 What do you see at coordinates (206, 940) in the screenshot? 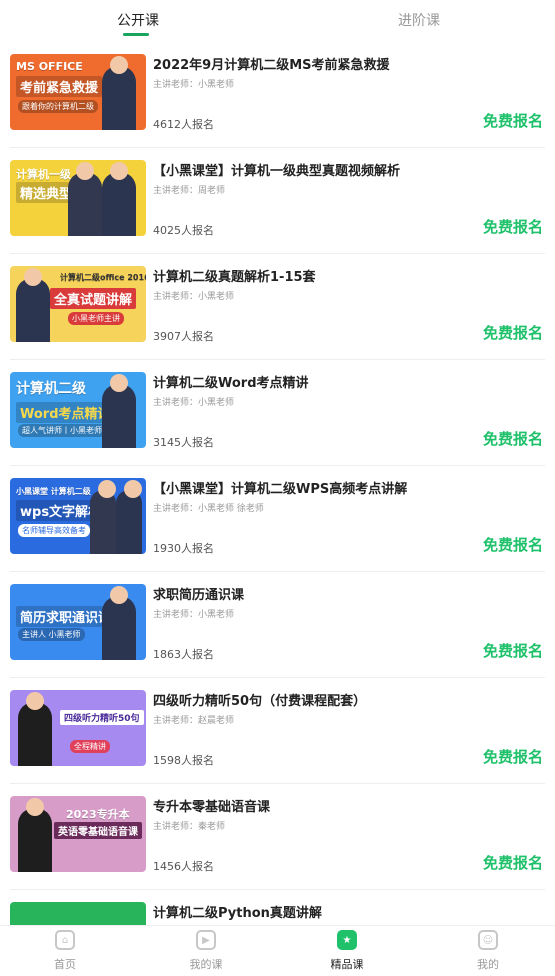
I see `play-icon: ▶` at bounding box center [206, 940].